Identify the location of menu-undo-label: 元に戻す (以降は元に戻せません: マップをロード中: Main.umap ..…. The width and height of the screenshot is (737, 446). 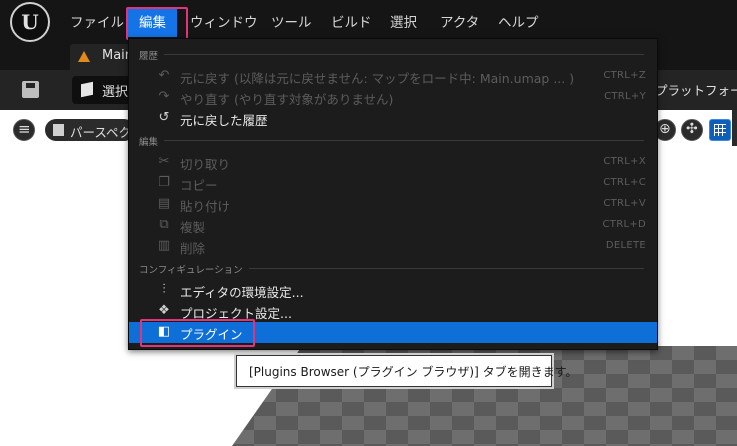
(377, 78).